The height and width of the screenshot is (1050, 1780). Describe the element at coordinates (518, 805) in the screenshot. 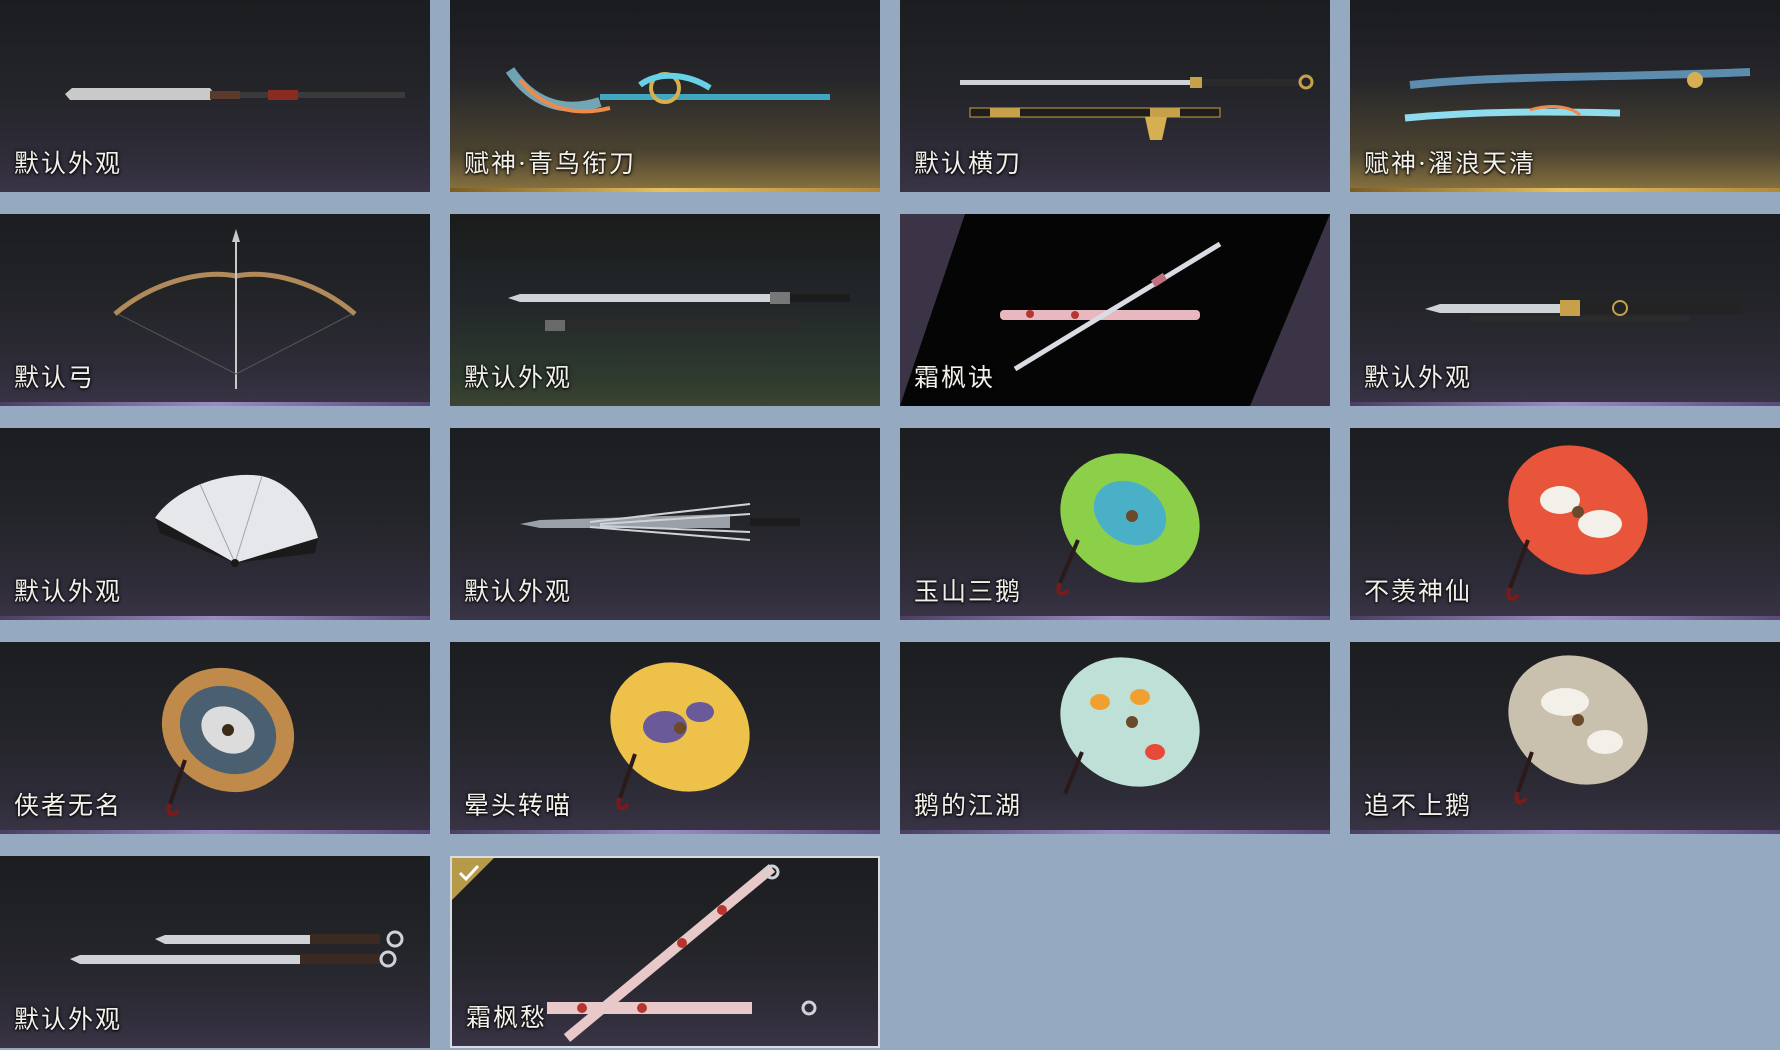

I see `skin-name: 晕头转喵` at that location.